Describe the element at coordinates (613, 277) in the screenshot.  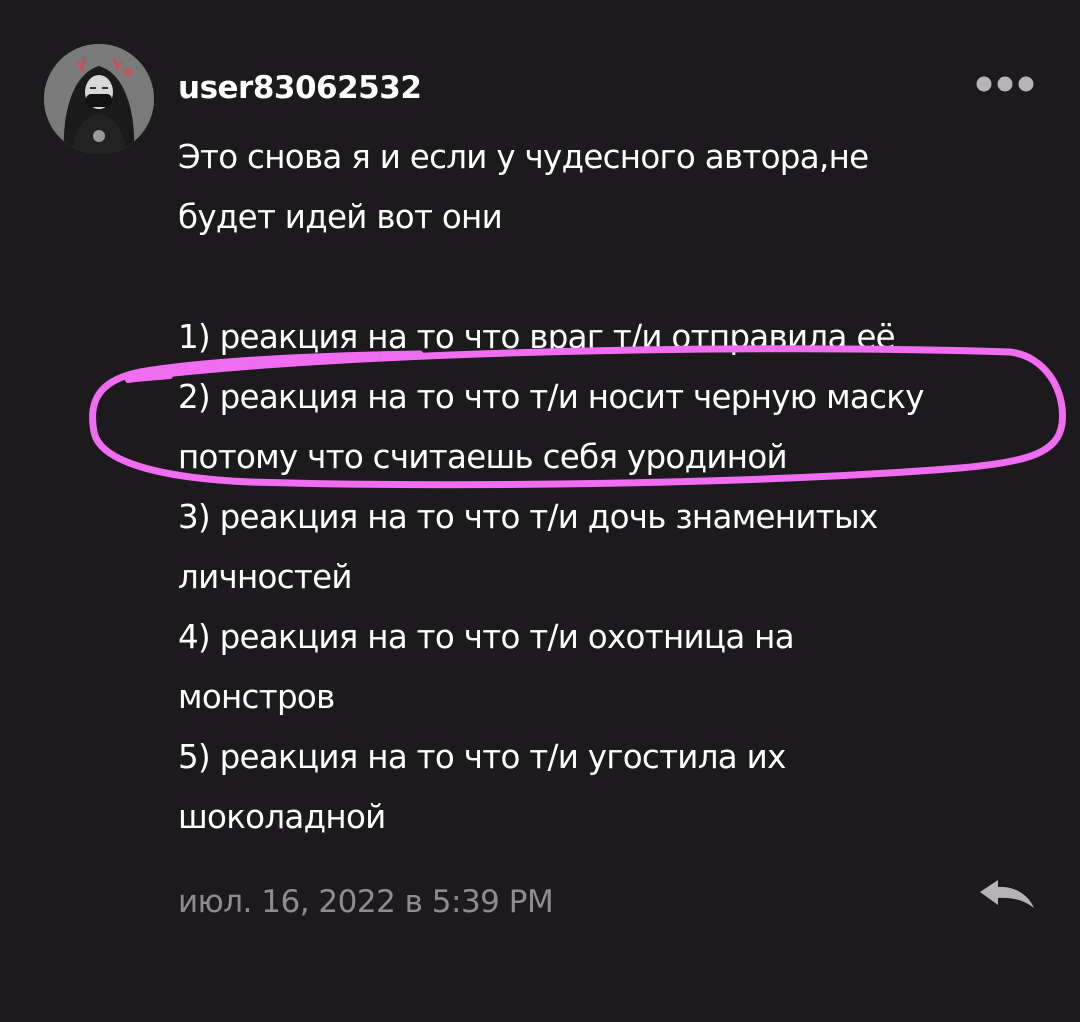
I see `comment-blank-line` at that location.